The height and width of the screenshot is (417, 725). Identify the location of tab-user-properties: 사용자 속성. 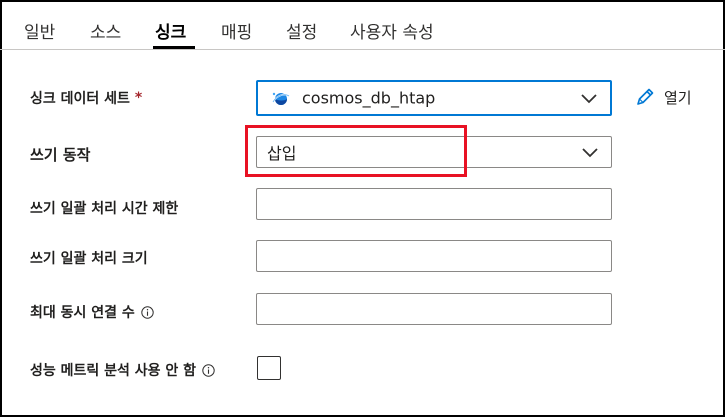
(392, 30).